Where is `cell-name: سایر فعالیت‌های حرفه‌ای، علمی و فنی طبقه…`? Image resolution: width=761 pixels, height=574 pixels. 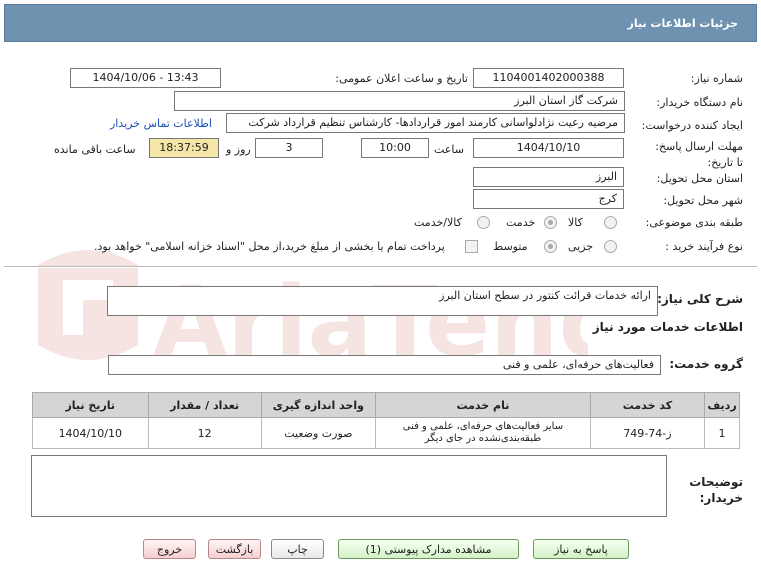
cell-name: سایر فعالیت‌های حرفه‌ای، علمی و فنی طبقه… is located at coordinates (483, 433).